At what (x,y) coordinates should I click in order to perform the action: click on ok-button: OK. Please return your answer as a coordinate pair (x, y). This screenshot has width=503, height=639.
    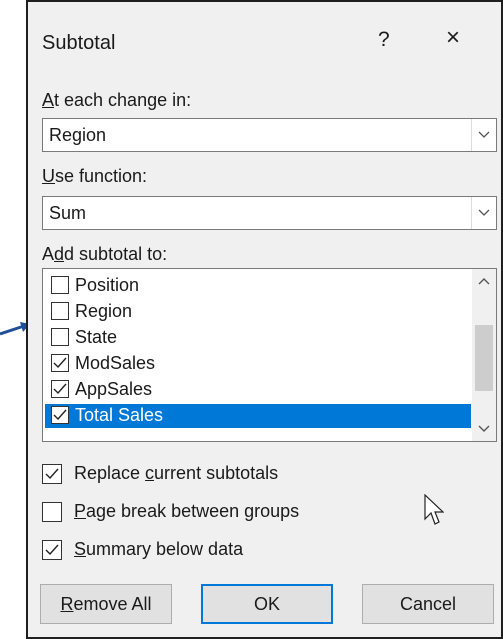
    Looking at the image, I should click on (267, 604).